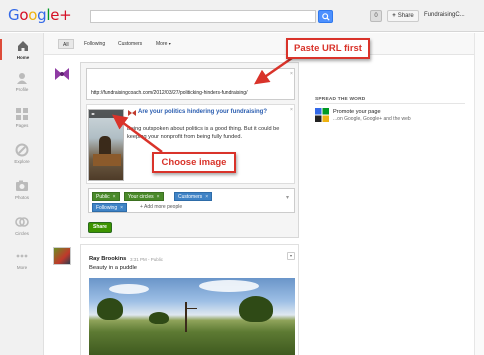 This screenshot has height=355, width=484. I want to click on nav-label: Home, so click(23, 57).